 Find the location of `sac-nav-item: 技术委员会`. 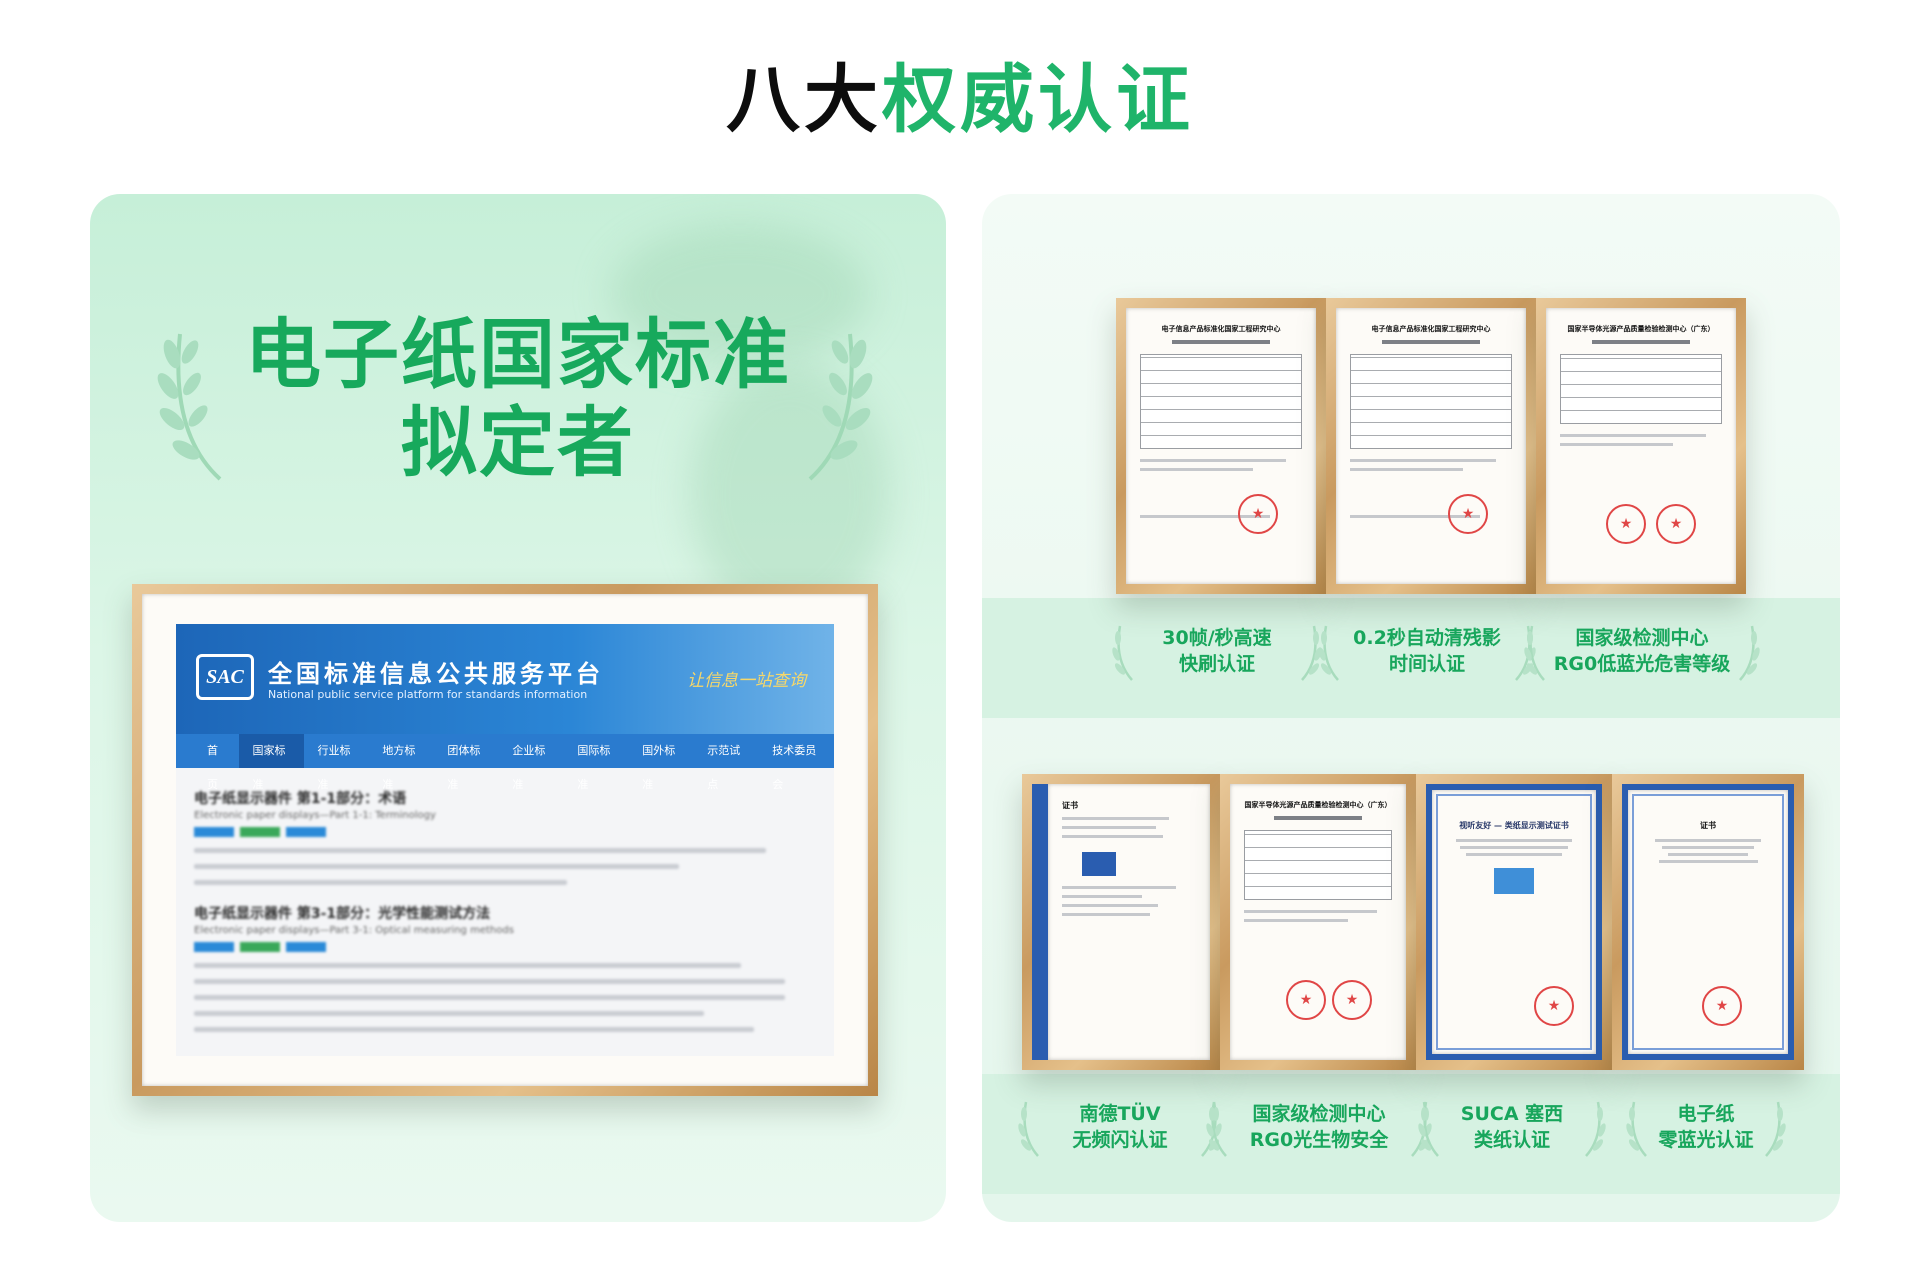

sac-nav-item: 技术委员会 is located at coordinates (794, 767).